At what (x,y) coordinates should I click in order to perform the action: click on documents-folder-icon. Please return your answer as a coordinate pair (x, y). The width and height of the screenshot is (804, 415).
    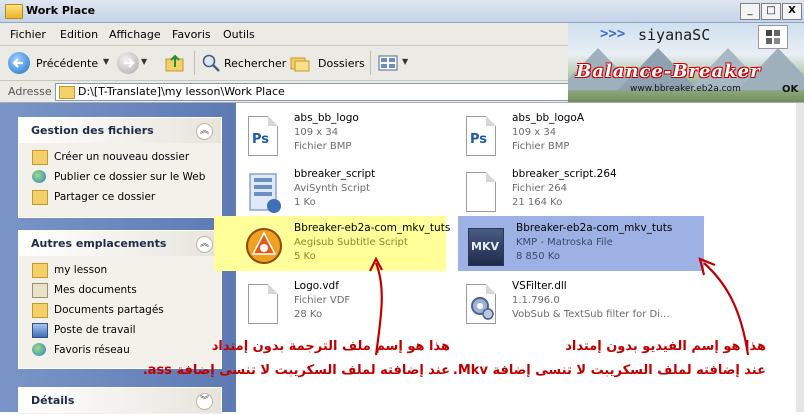
    Looking at the image, I should click on (40, 290).